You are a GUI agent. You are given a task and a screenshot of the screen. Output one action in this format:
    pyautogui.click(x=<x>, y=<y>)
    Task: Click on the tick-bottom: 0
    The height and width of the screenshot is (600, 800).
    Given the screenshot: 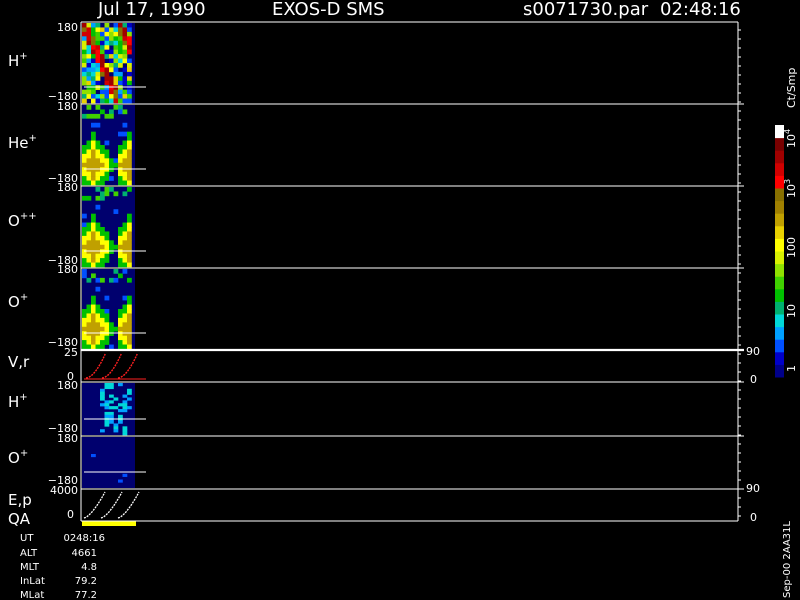 What is the action you would take?
    pyautogui.click(x=70, y=514)
    